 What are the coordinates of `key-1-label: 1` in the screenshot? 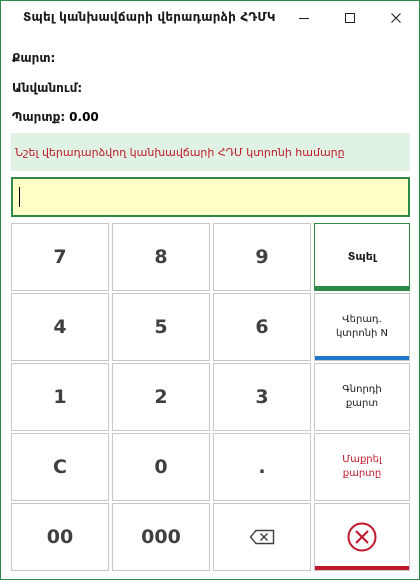 It's located at (60, 397).